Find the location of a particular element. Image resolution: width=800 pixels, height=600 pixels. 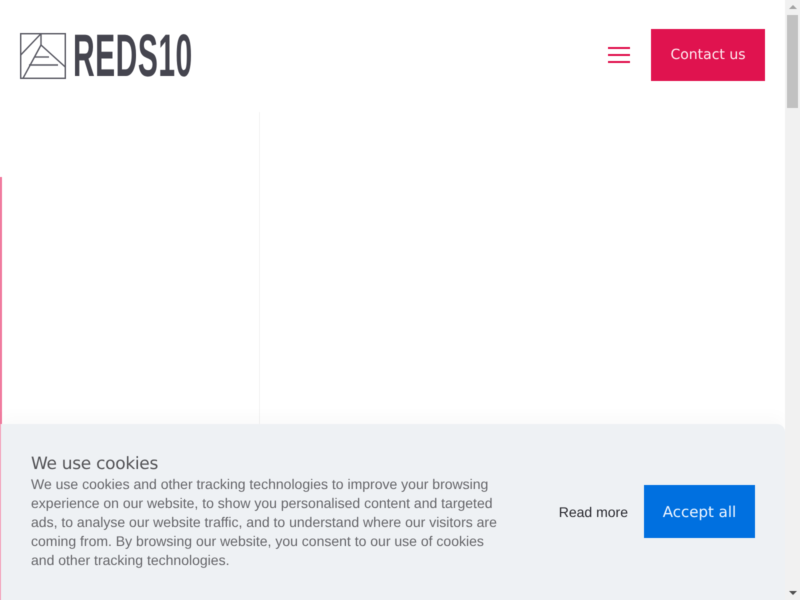

cookie-title: We use cookies is located at coordinates (95, 464).